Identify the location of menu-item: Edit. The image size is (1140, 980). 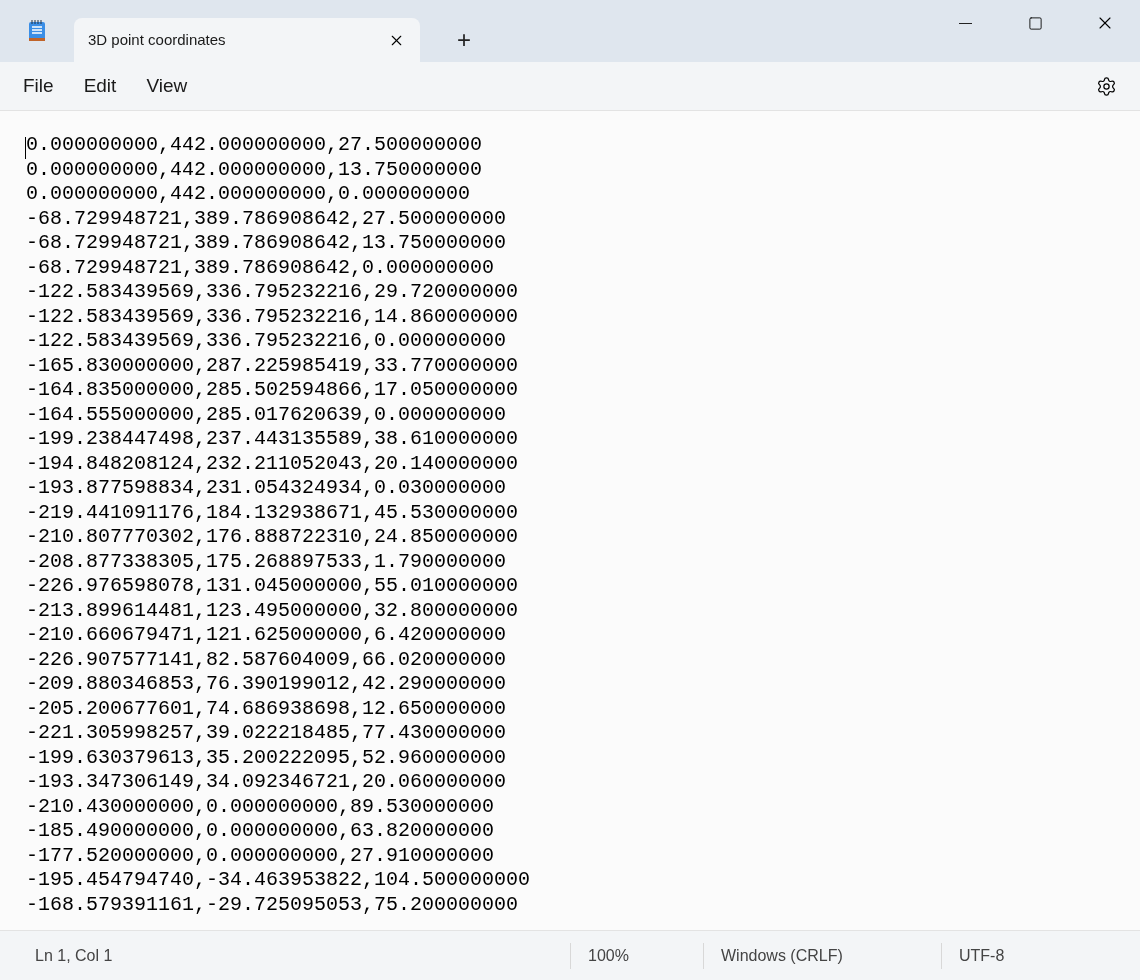
(100, 86).